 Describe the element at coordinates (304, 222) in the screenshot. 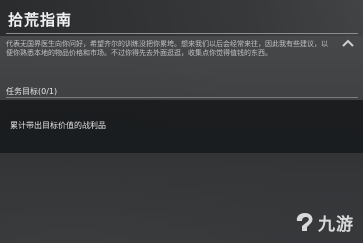

I see `jiuyou-logo-icon` at that location.